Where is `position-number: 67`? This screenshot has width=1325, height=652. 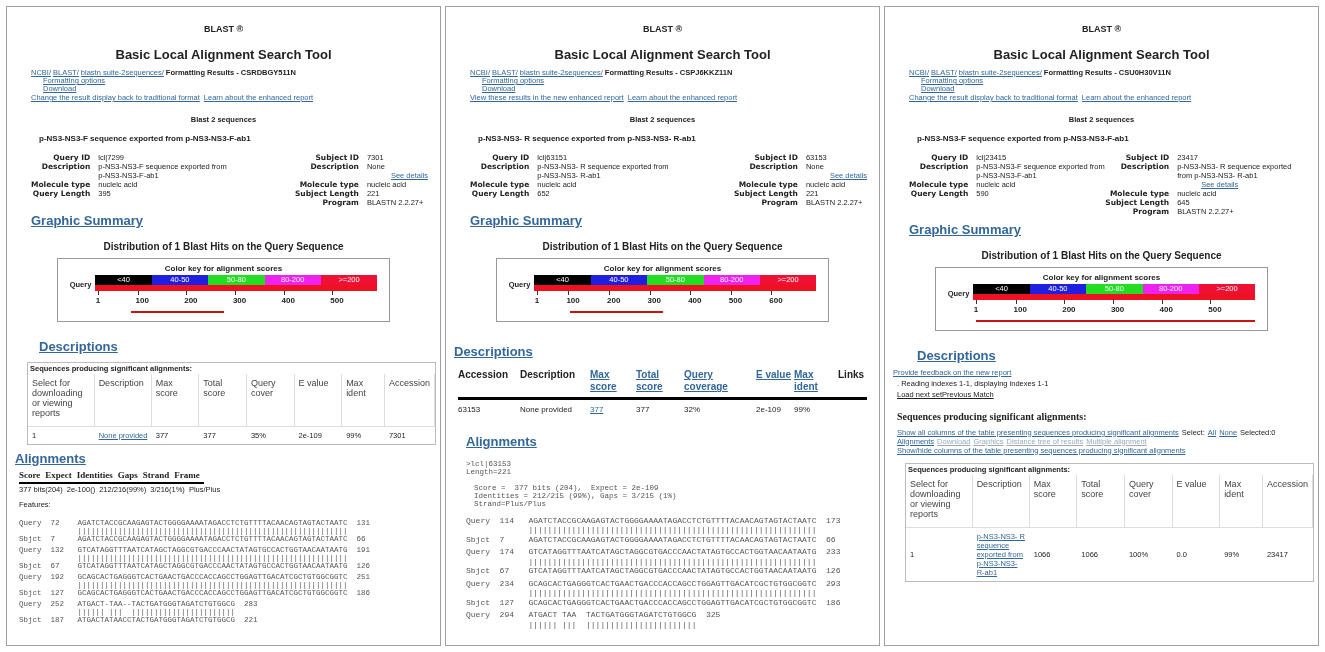 position-number: 67 is located at coordinates (505, 571).